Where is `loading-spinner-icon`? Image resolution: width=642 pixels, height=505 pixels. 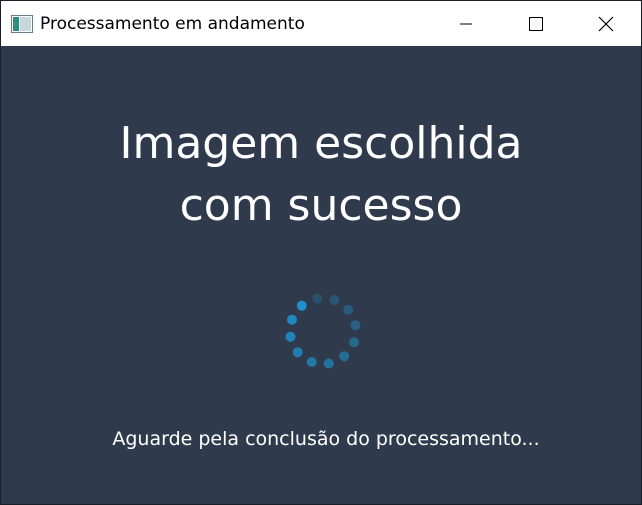
loading-spinner-icon is located at coordinates (323, 331).